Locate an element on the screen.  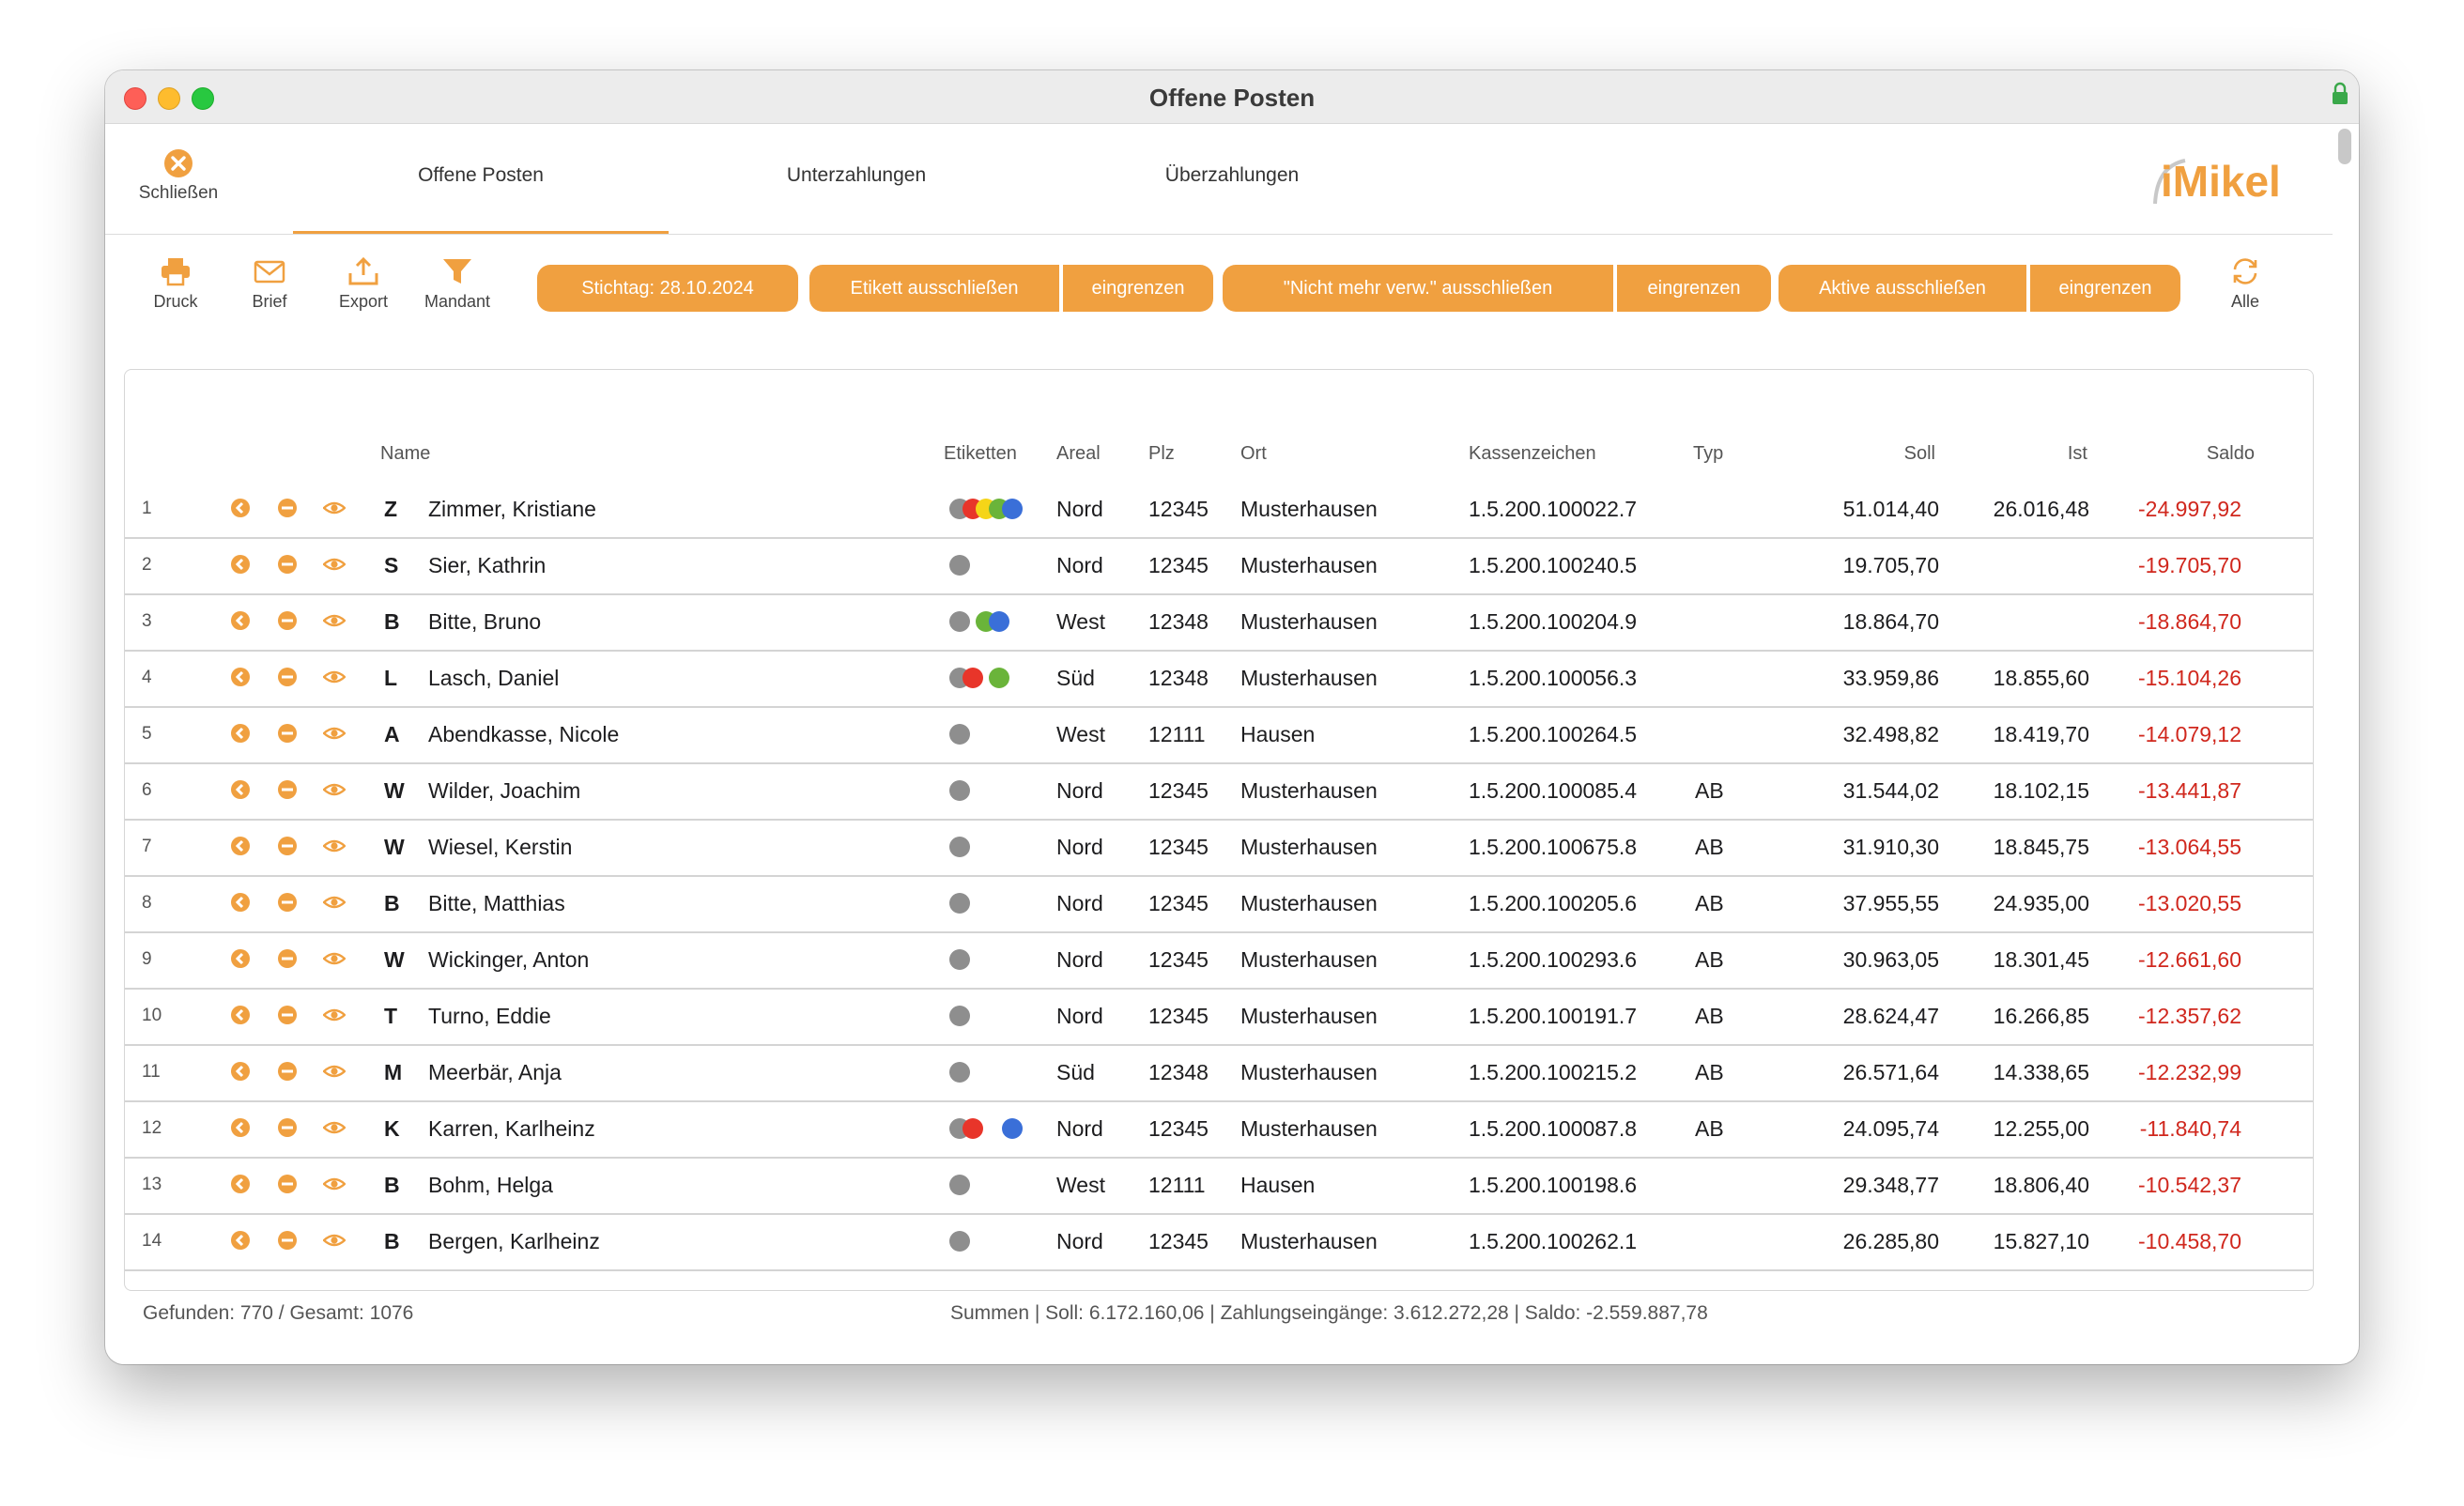
nicht-mehr-verw-ausschliessen-button: "Nicht mehr verw." ausschließen is located at coordinates (1418, 288).